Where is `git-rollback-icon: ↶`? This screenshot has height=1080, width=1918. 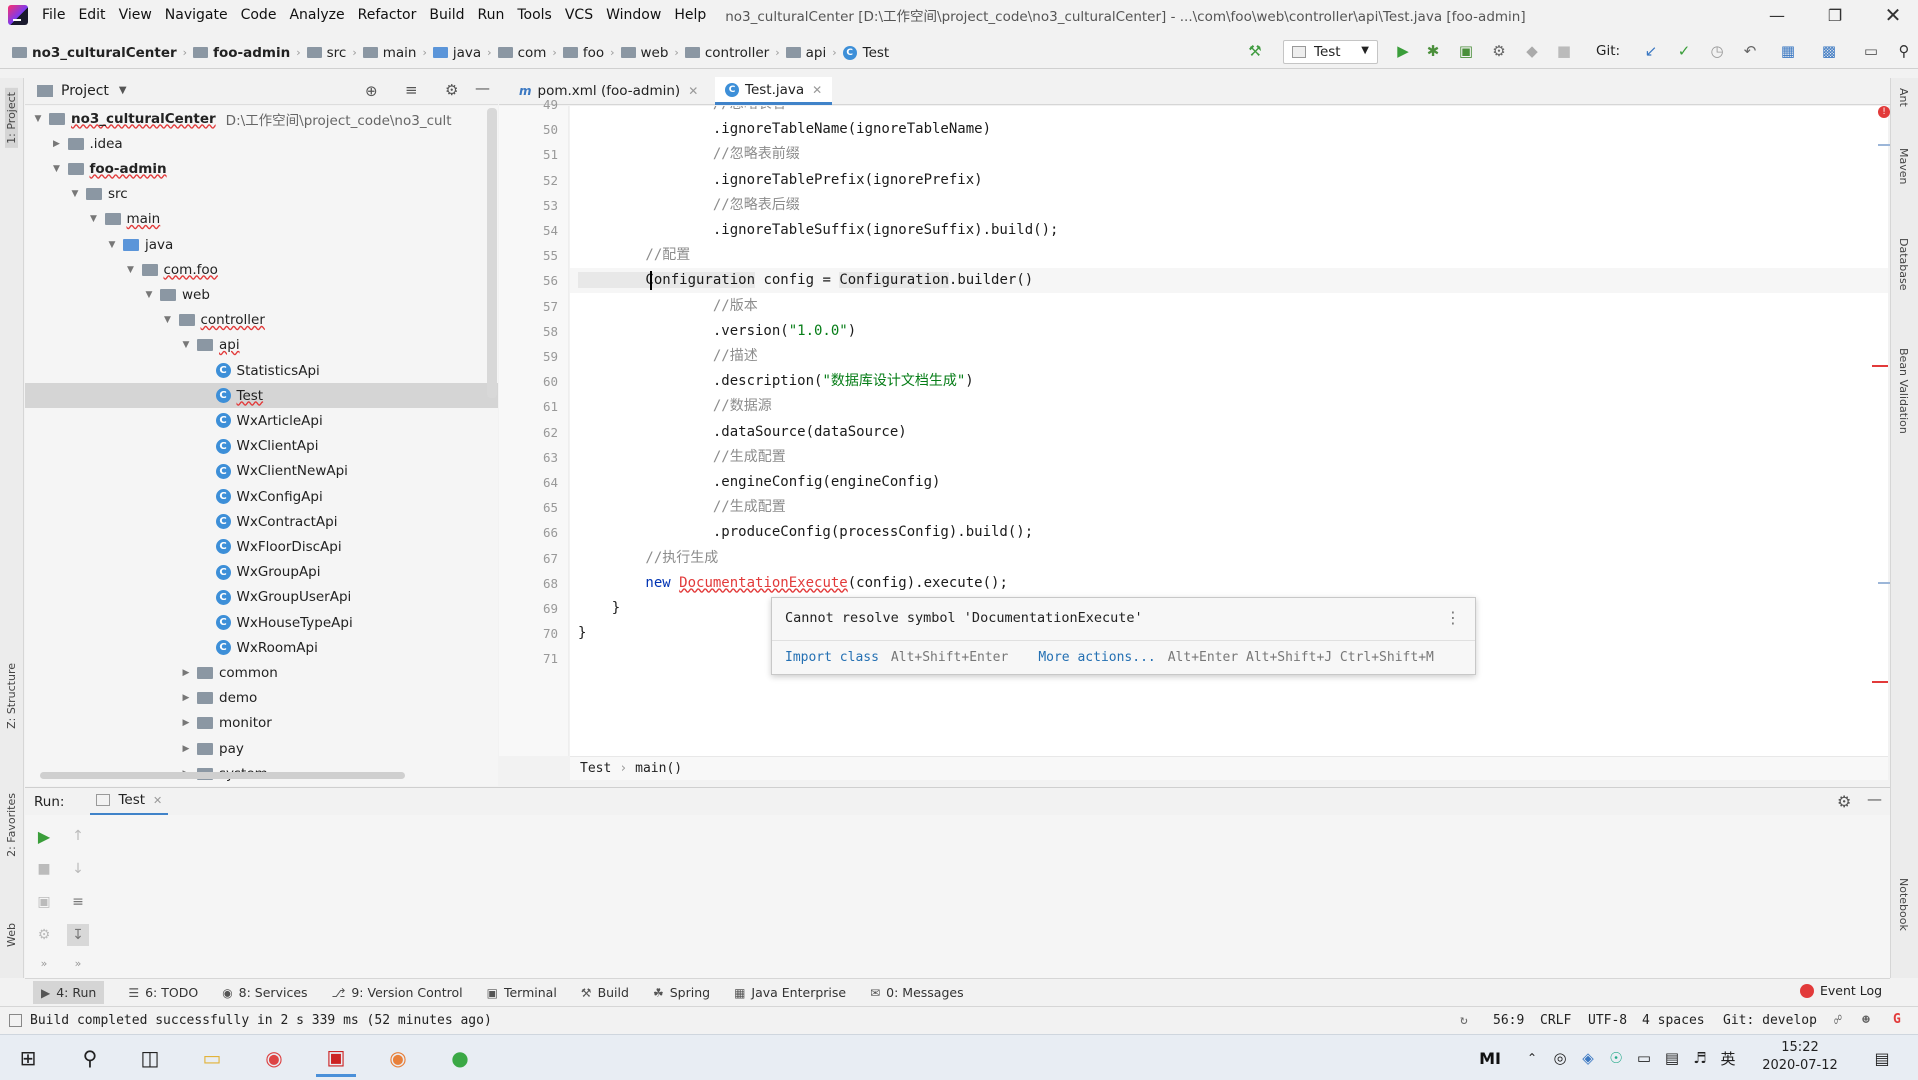
git-rollback-icon: ↶ is located at coordinates (1750, 51).